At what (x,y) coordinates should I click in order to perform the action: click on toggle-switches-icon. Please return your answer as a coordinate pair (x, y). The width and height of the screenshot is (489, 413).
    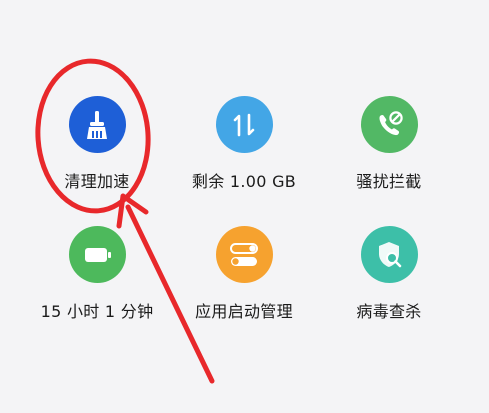
    Looking at the image, I should click on (244, 254).